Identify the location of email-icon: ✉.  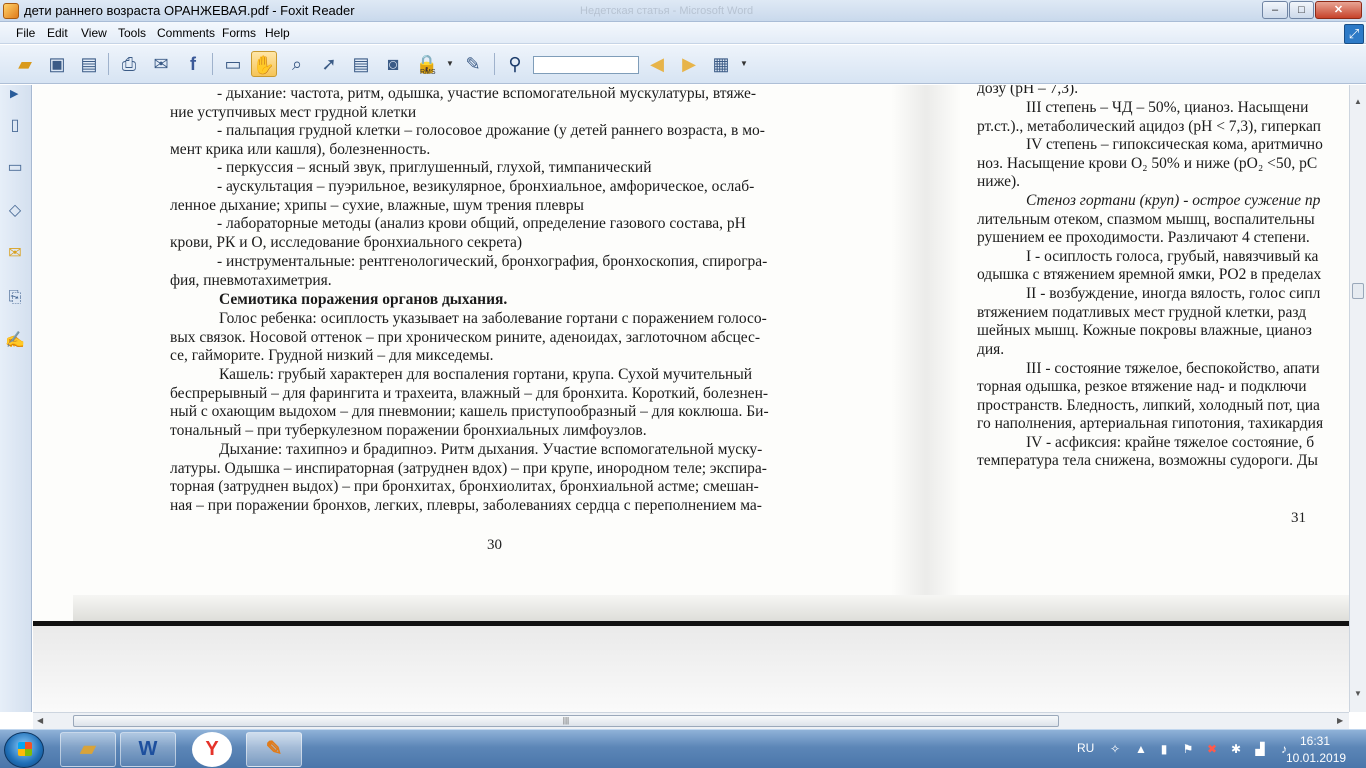
(161, 64).